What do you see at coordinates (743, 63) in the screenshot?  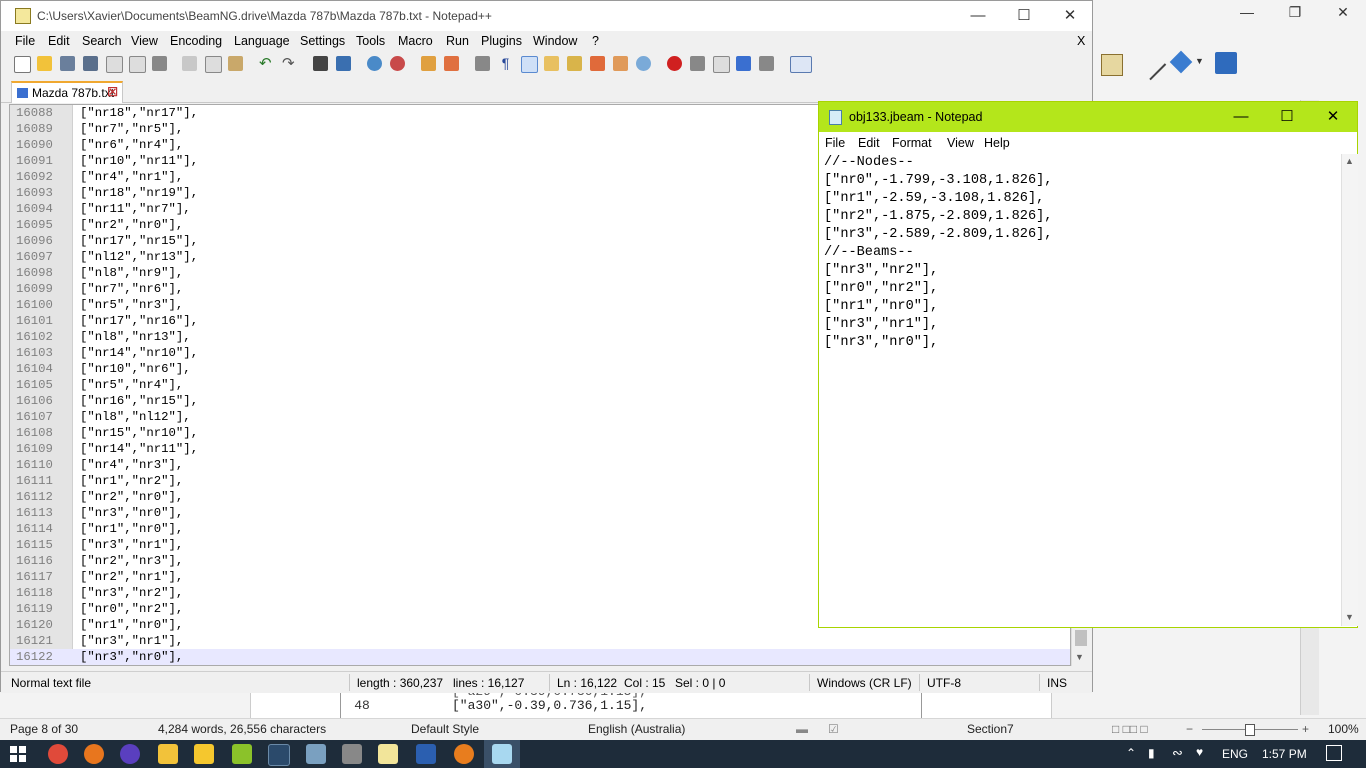 I see `run-macro-multiple-icon` at bounding box center [743, 63].